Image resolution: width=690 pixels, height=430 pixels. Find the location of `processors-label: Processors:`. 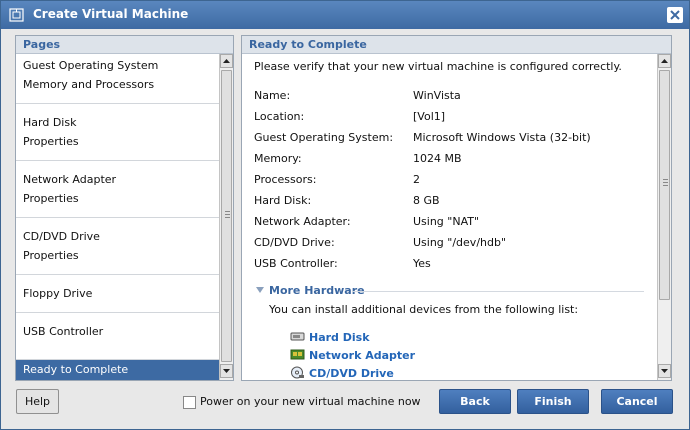

processors-label: Processors: is located at coordinates (285, 179).